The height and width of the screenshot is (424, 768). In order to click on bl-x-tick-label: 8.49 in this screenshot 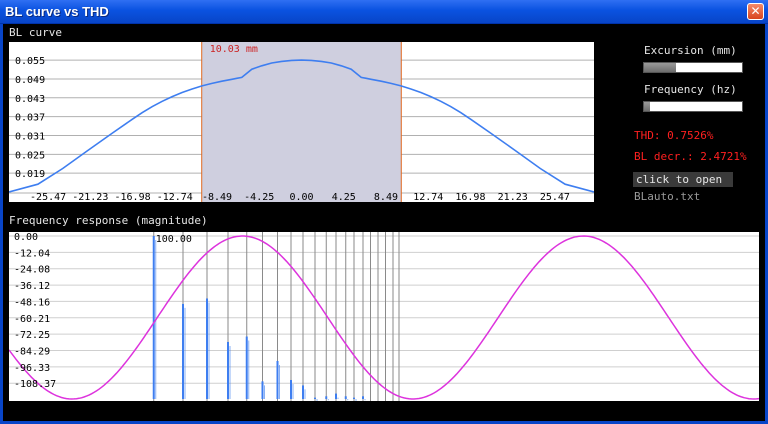, I will do `click(386, 197)`.